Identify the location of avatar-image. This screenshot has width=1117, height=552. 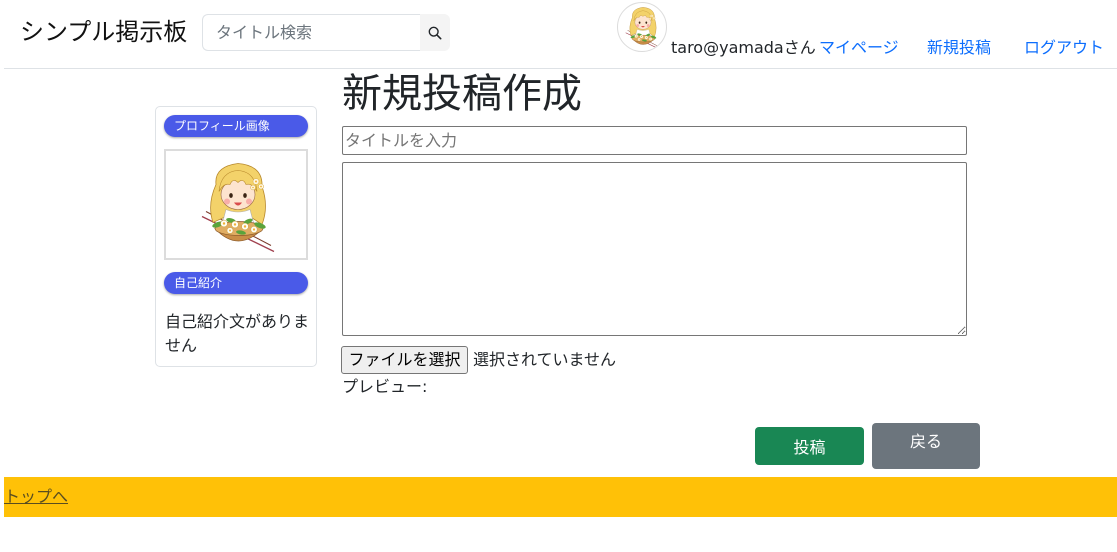
(642, 27).